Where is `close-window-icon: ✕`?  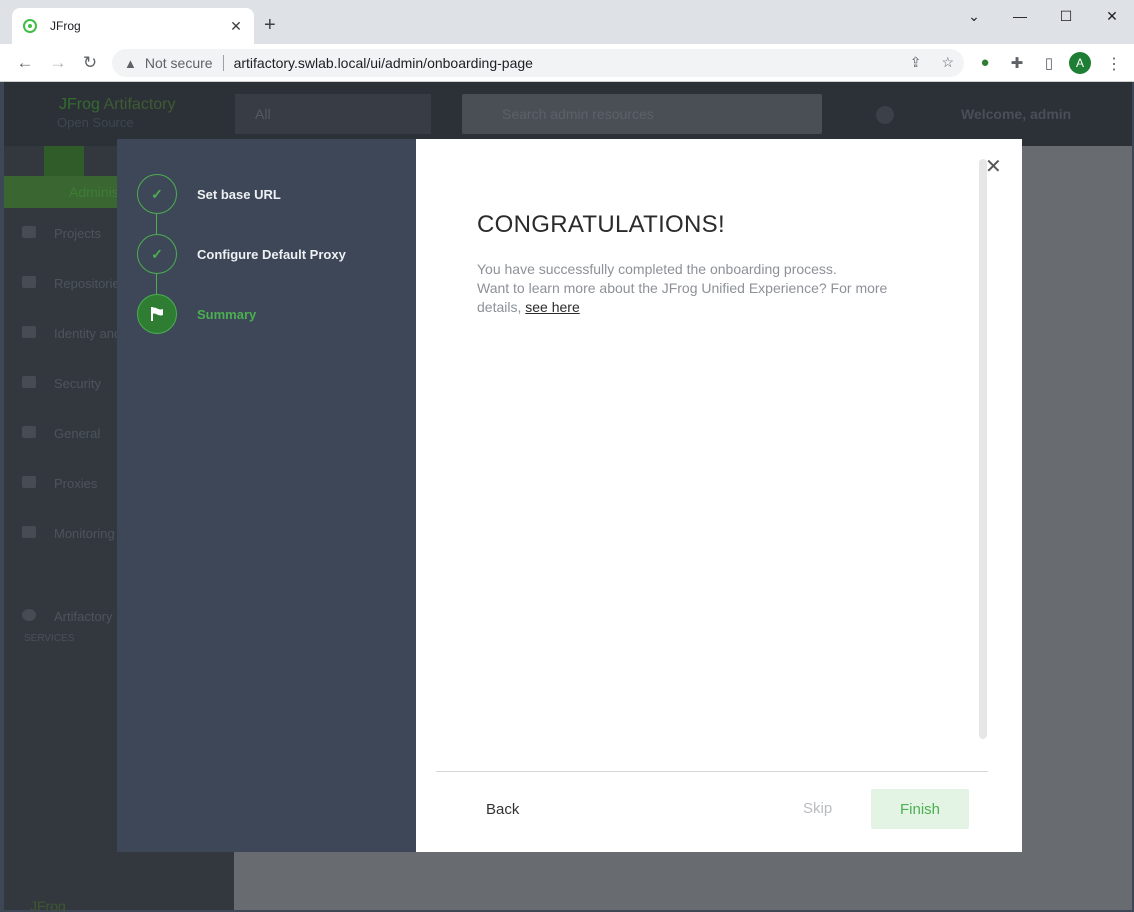 close-window-icon: ✕ is located at coordinates (1112, 16).